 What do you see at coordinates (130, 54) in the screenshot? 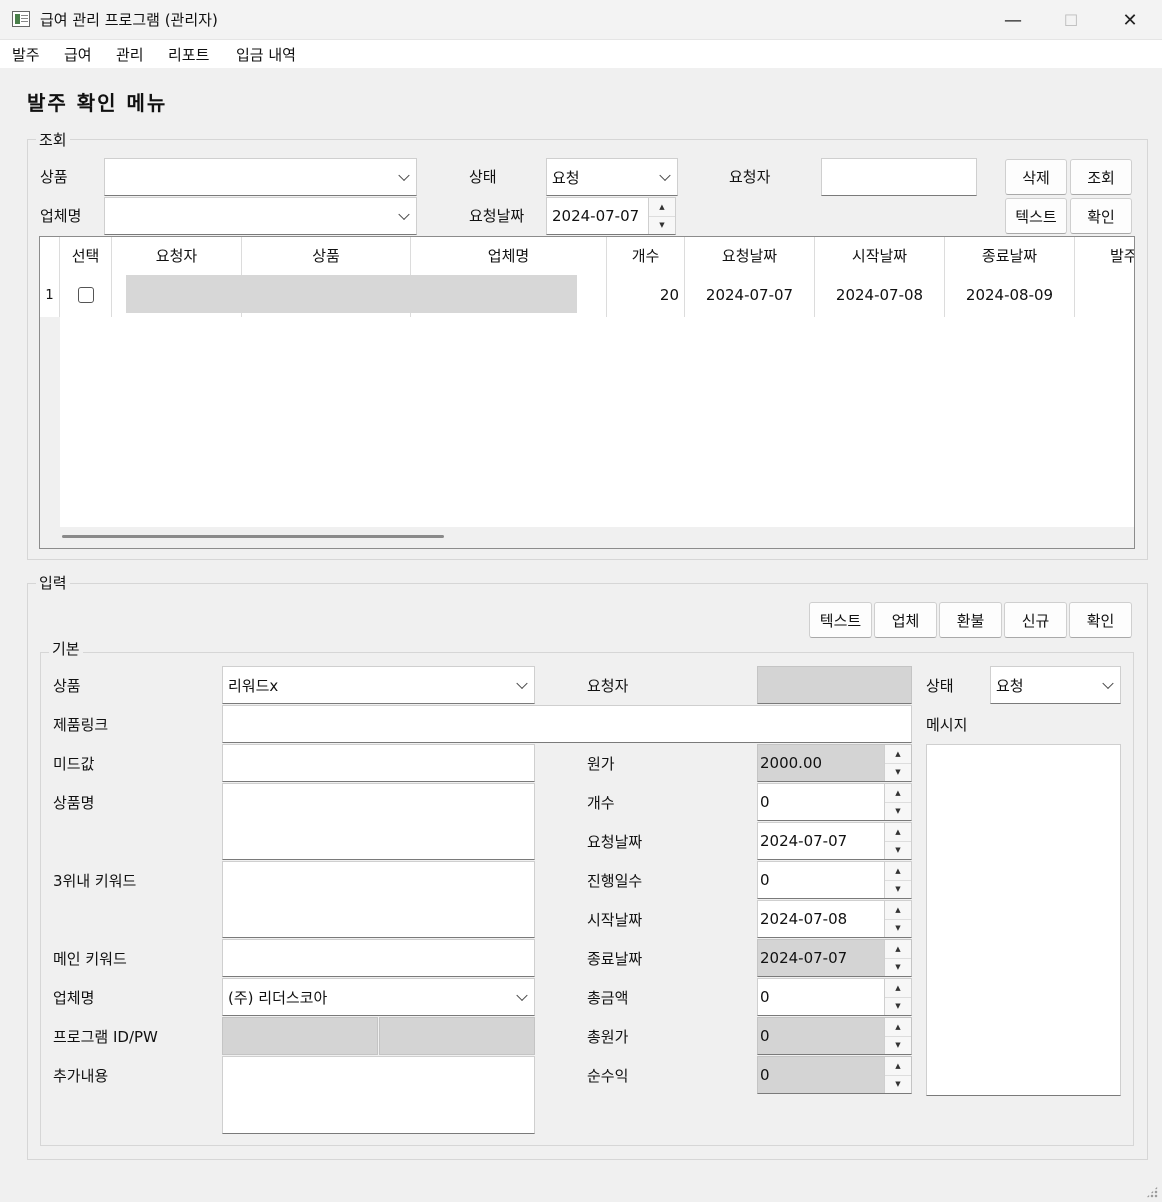
I see `menu-manage: 관리` at bounding box center [130, 54].